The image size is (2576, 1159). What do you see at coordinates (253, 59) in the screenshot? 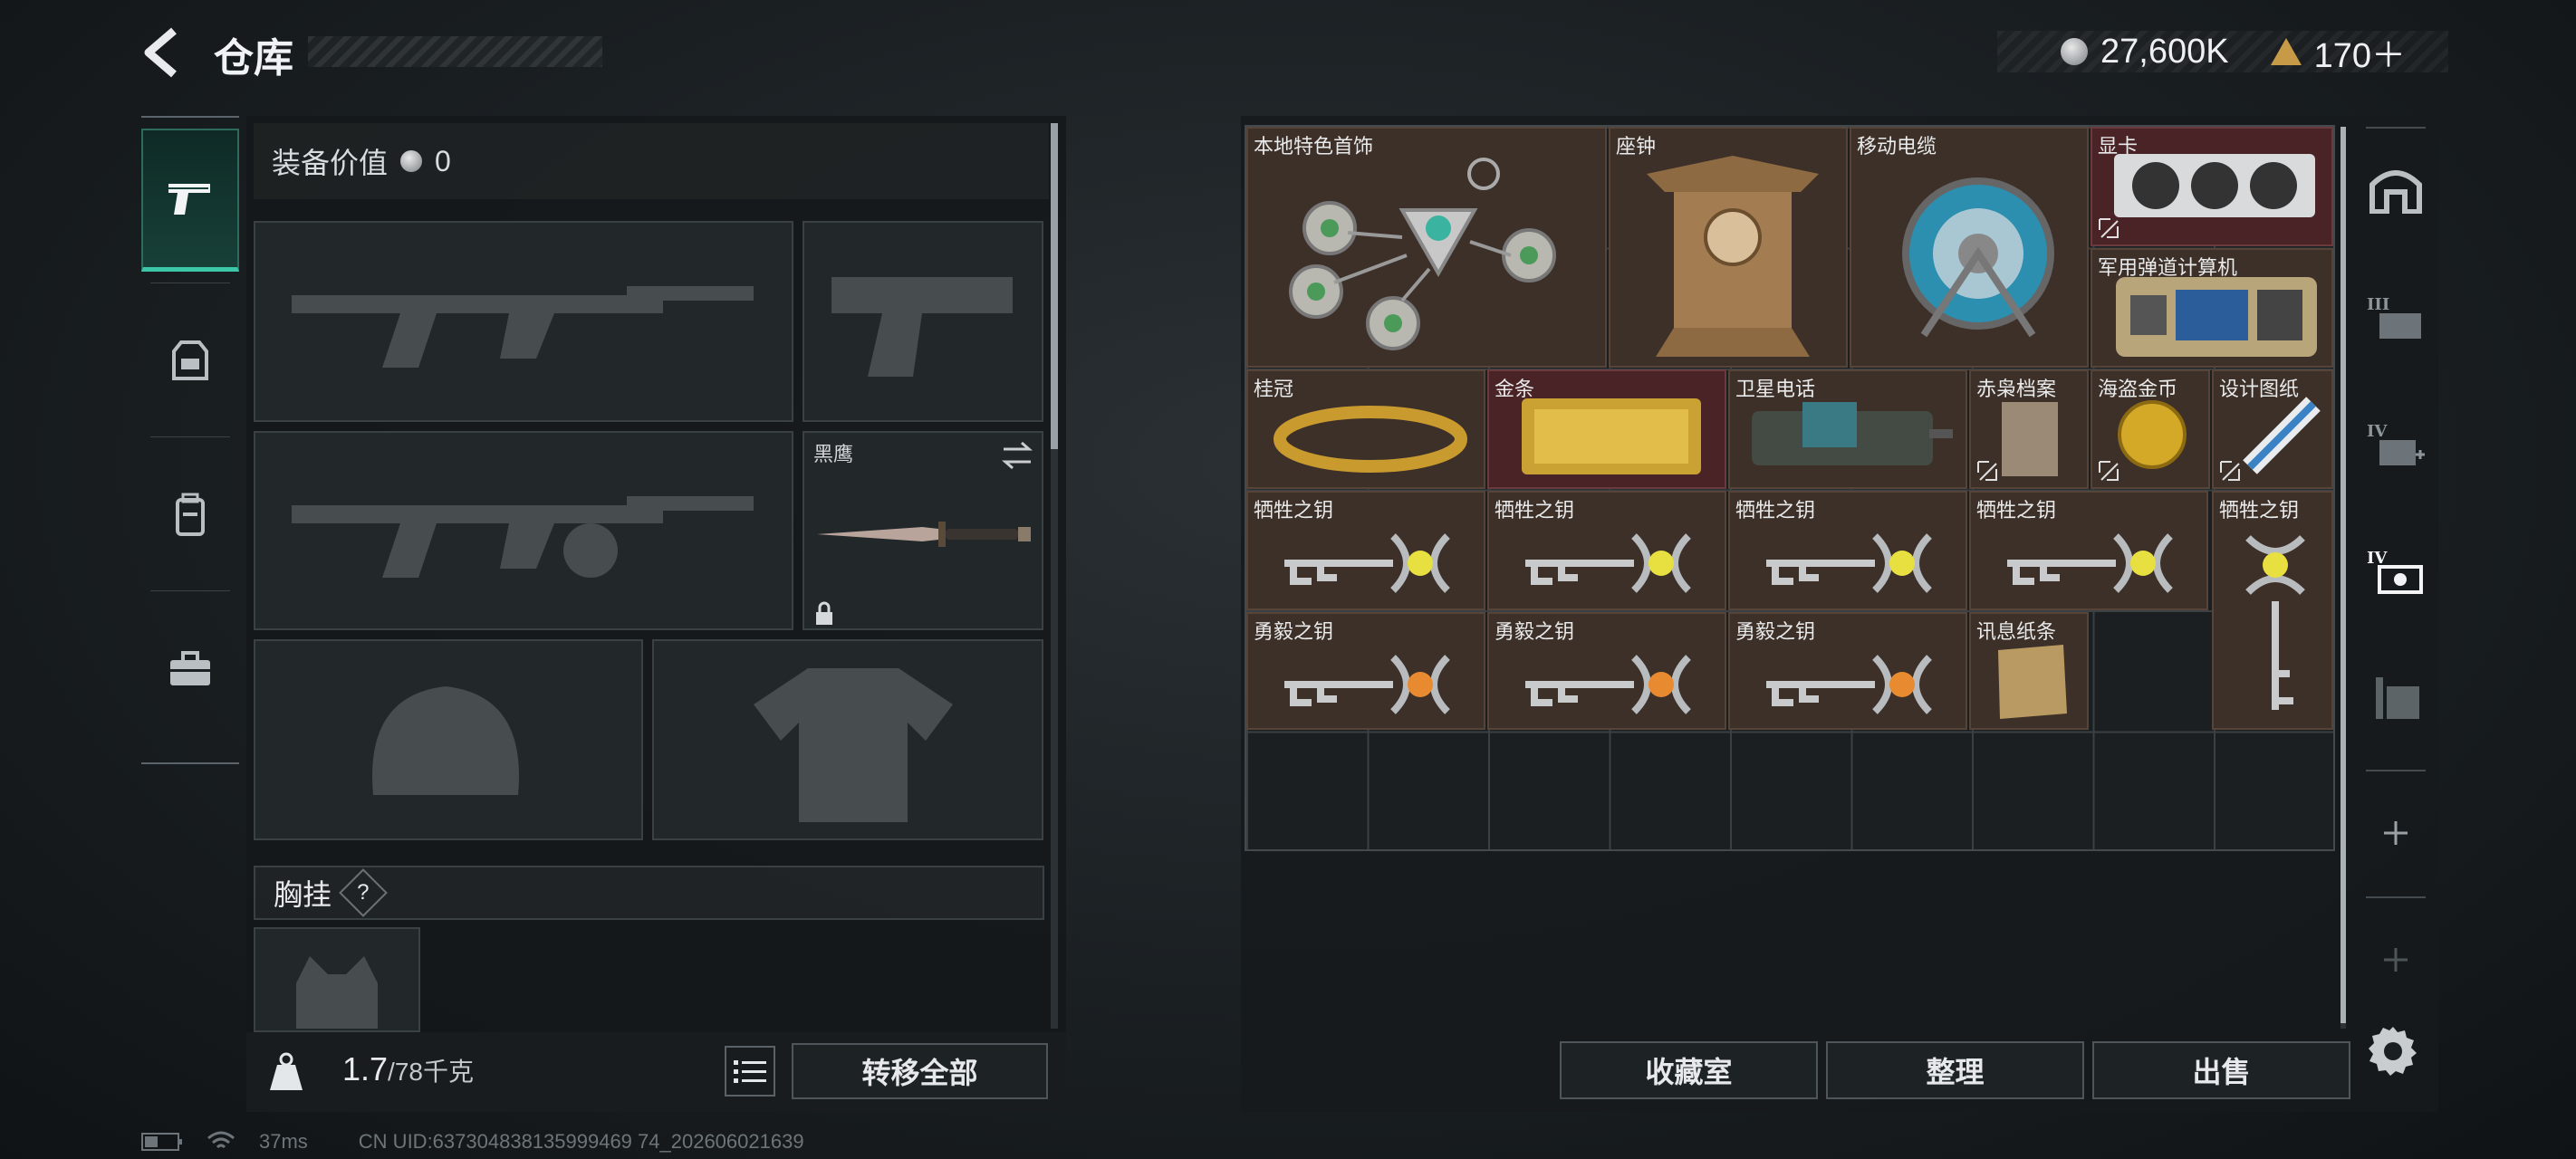
I see `page-title: 仓库` at bounding box center [253, 59].